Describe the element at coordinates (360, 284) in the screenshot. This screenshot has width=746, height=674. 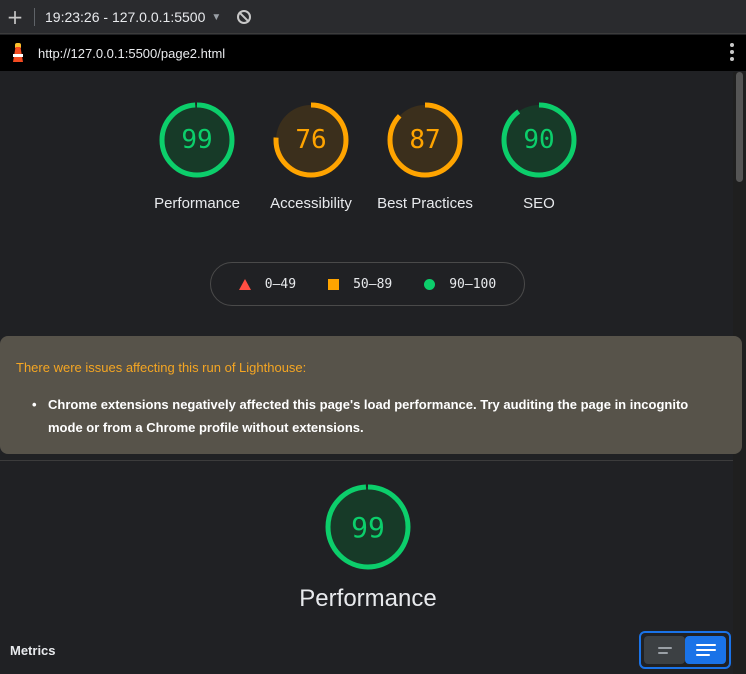
I see `legend-average: 50–89` at that location.